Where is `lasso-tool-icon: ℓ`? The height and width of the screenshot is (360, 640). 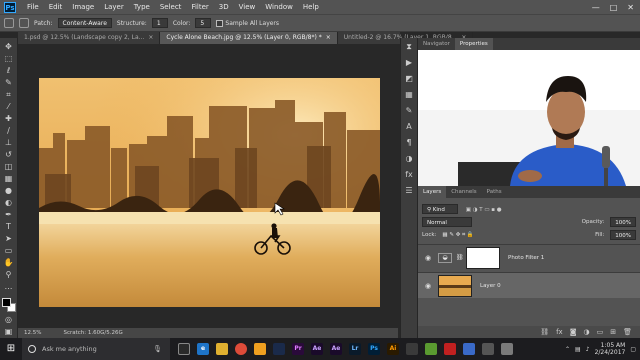 lasso-tool-icon: ℓ is located at coordinates (9, 70).